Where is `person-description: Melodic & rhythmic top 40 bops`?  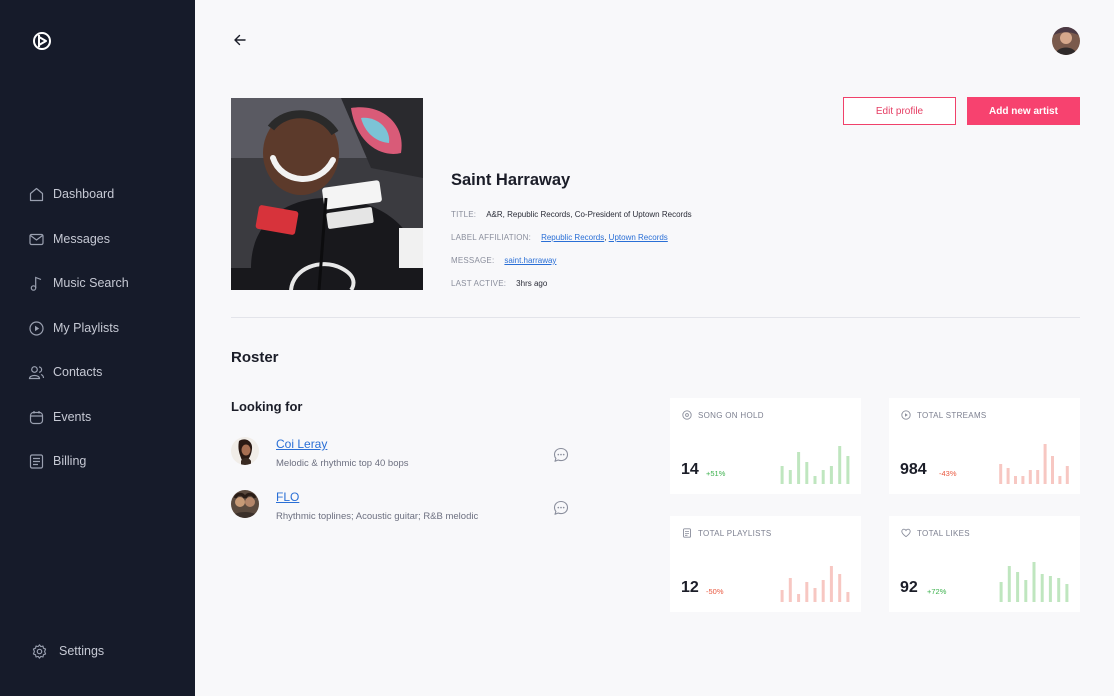 person-description: Melodic & rhythmic top 40 bops is located at coordinates (342, 463).